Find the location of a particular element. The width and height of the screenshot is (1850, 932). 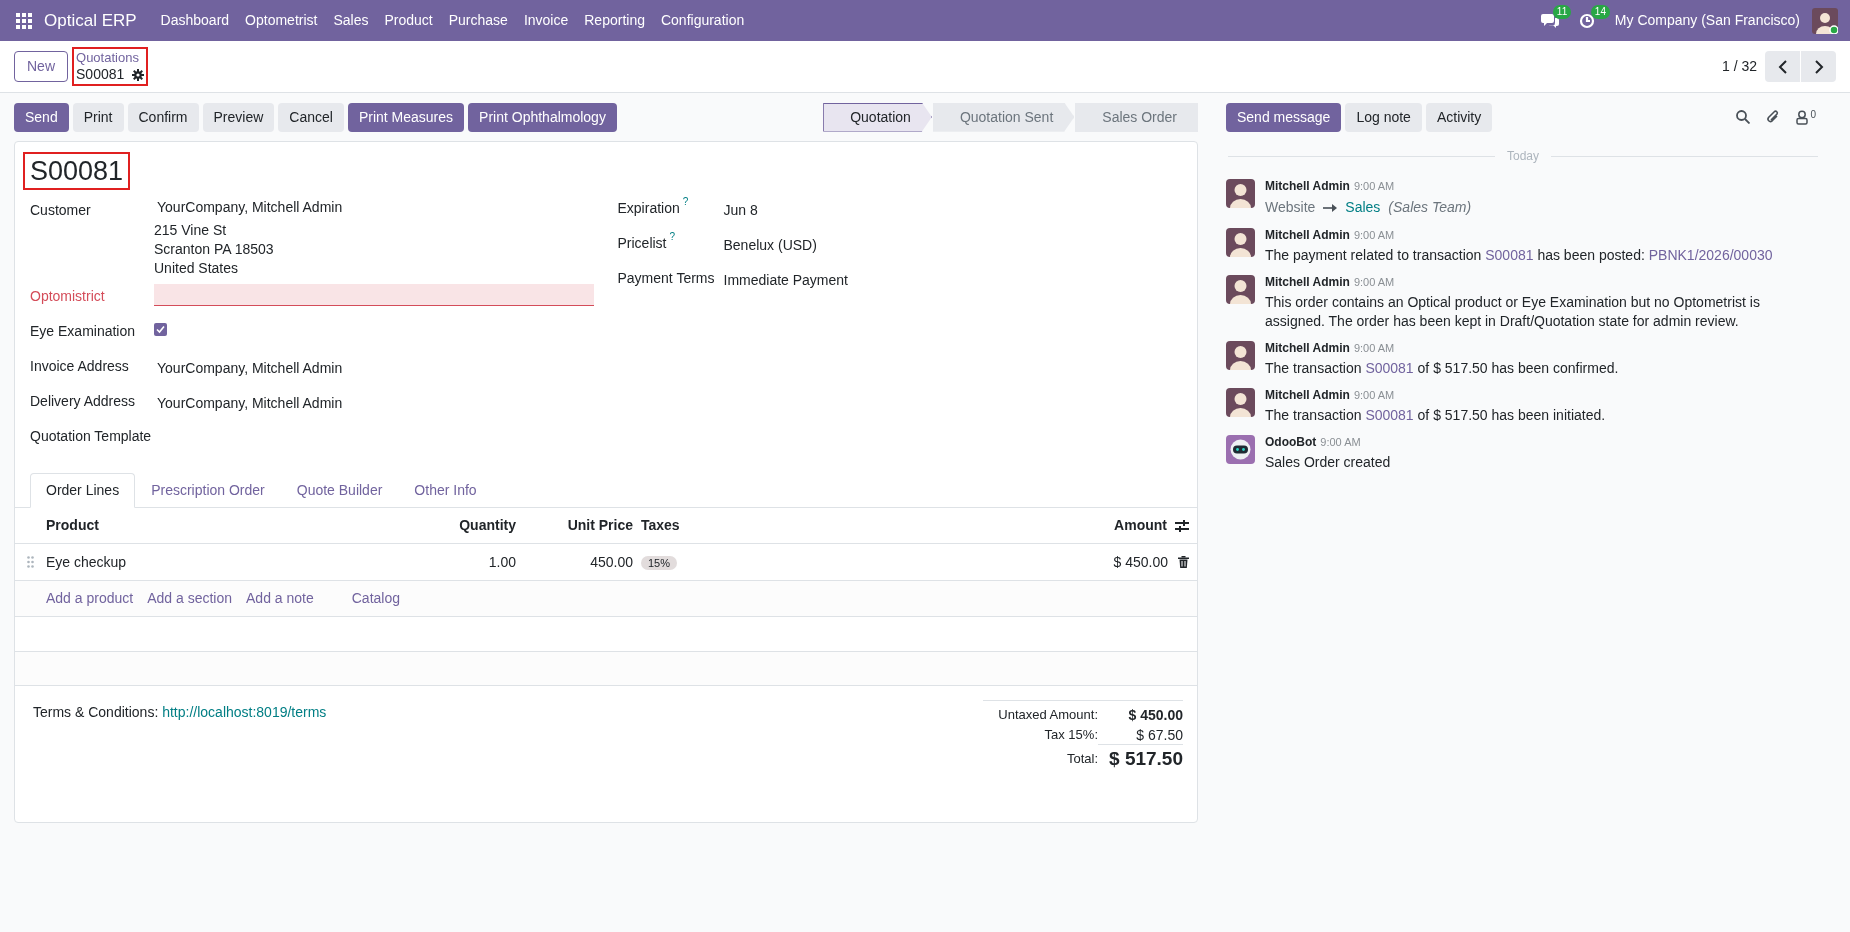

total-label: Total: is located at coordinates (1082, 759).